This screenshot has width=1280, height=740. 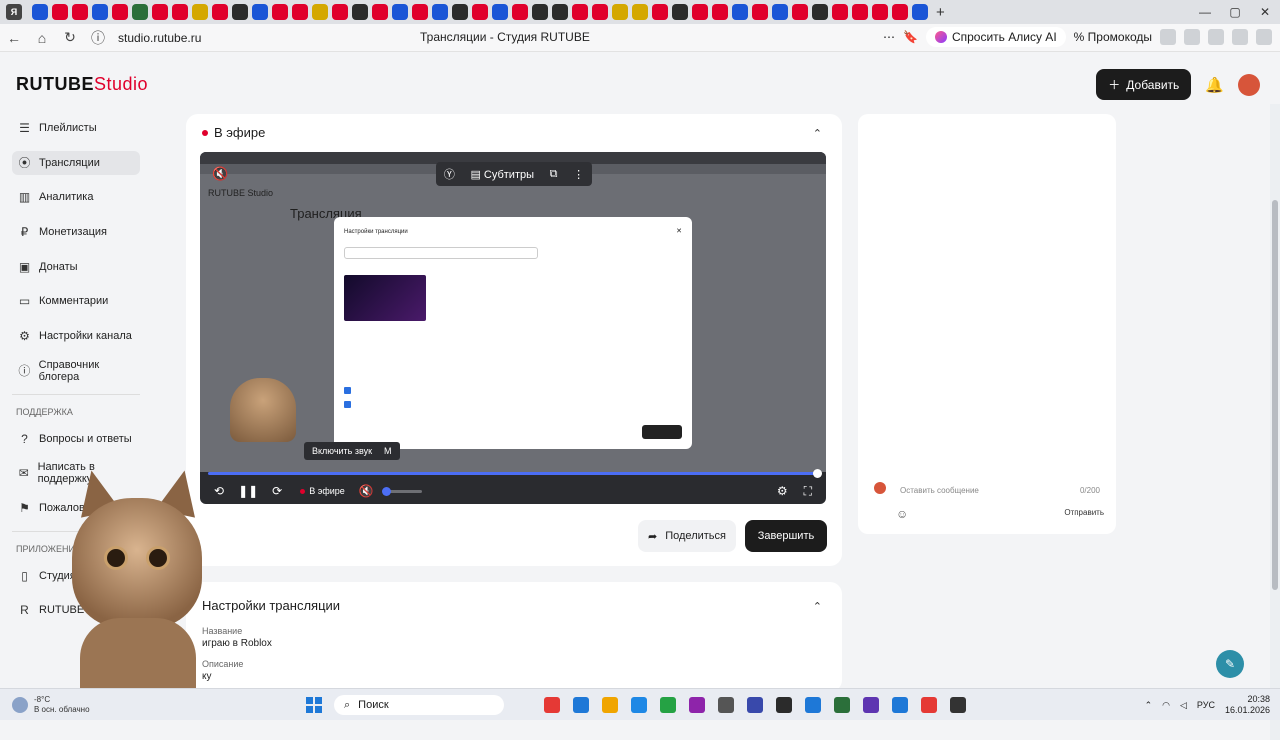 I want to click on sidebar-item-analytics: ▥ Аналитика, so click(x=76, y=197).